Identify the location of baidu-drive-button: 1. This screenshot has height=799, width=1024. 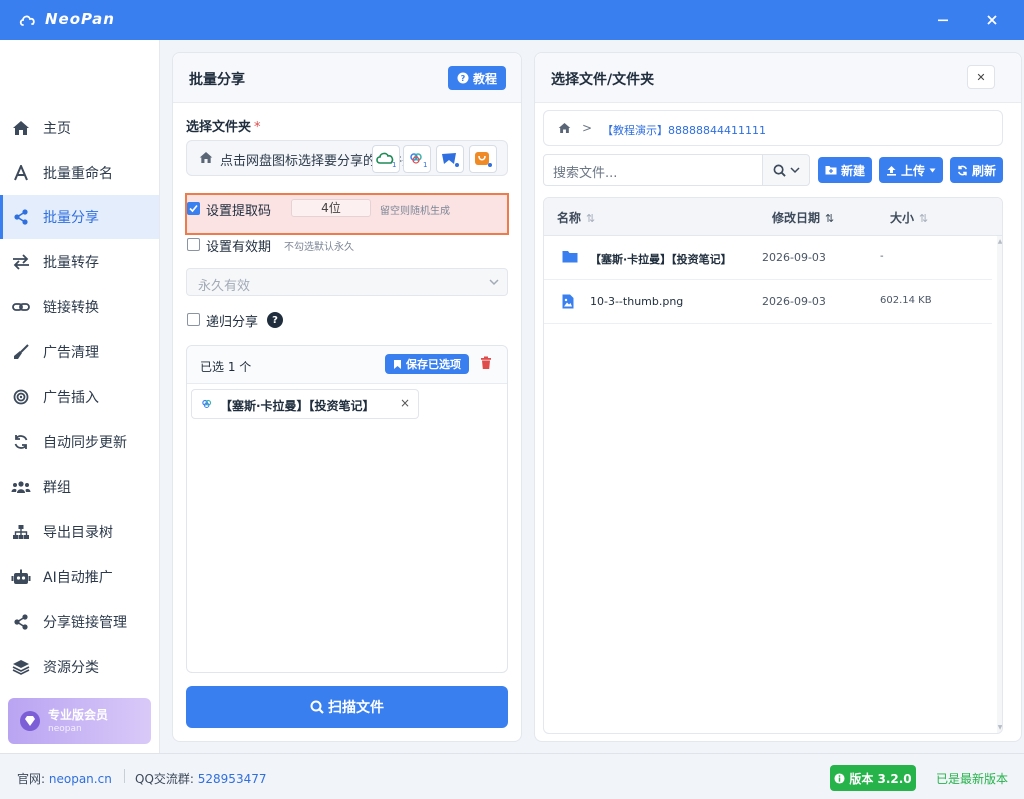
(417, 159).